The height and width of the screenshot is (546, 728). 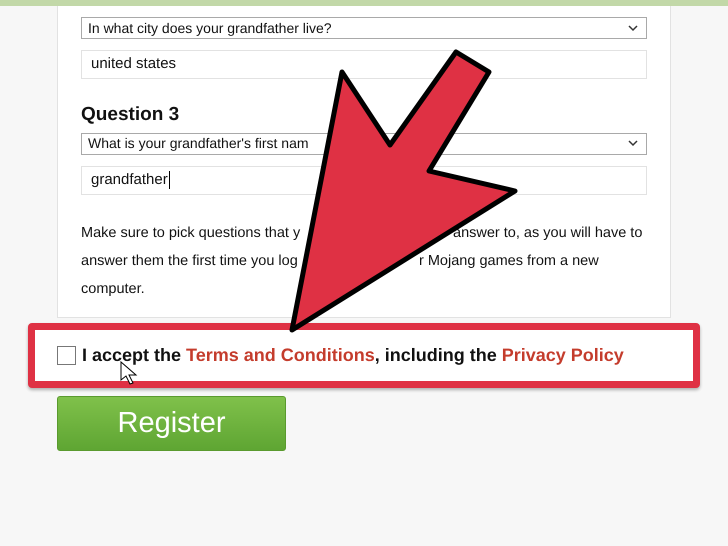 What do you see at coordinates (509, 261) in the screenshot?
I see `note-text: r Mojang games from a new` at bounding box center [509, 261].